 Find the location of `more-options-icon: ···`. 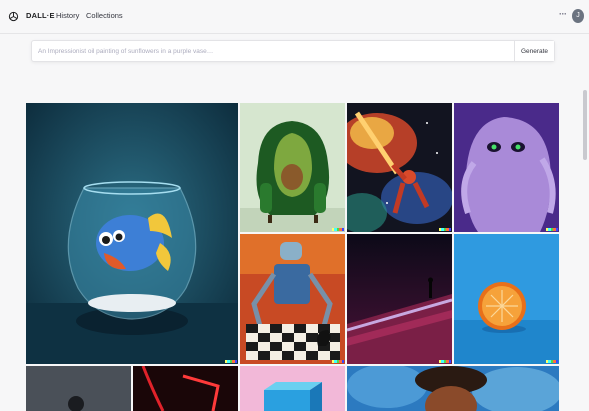

more-options-icon: ··· is located at coordinates (563, 14).